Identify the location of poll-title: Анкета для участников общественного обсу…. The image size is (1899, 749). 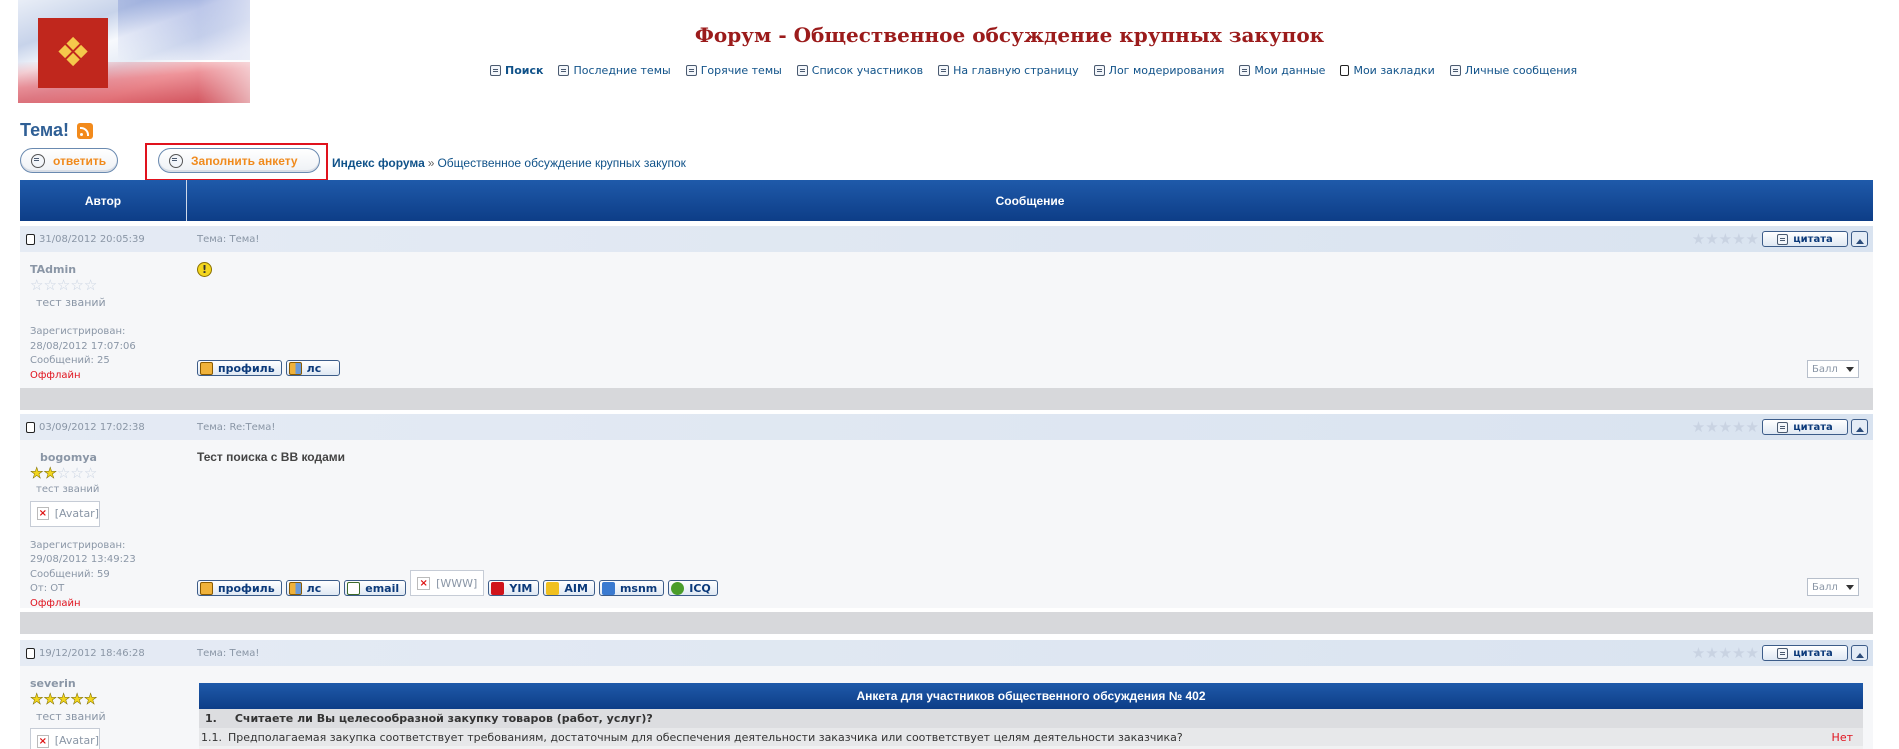
(1031, 696).